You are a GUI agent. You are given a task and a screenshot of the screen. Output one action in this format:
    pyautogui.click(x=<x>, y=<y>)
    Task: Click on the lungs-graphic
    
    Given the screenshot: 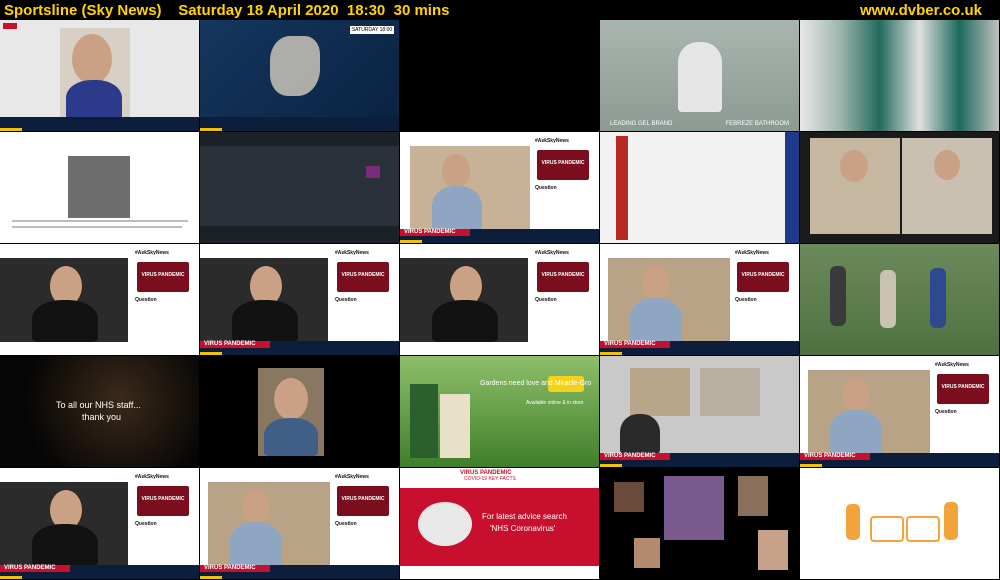 What is the action you would take?
    pyautogui.click(x=445, y=524)
    